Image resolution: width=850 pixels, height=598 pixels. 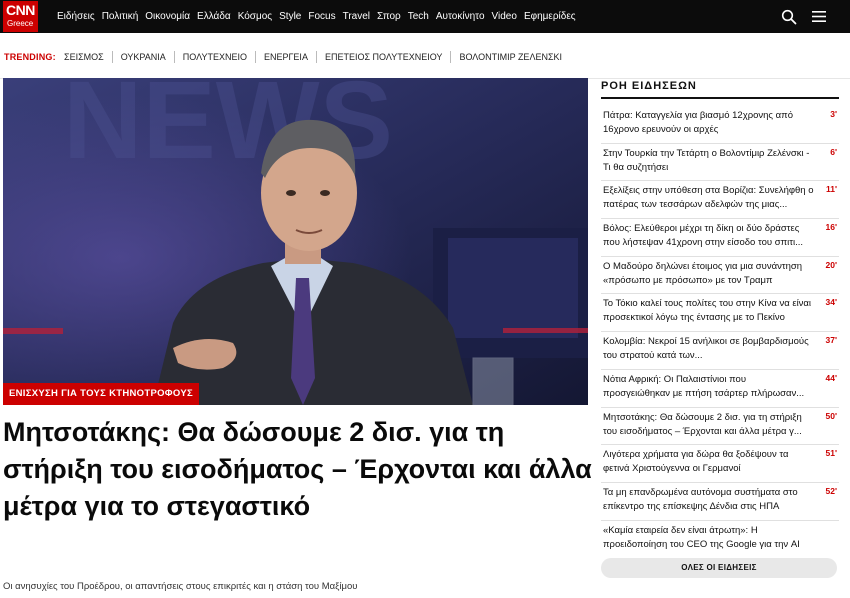 What do you see at coordinates (120, 16) in the screenshot?
I see `nav-link-politics: Πολιτική` at bounding box center [120, 16].